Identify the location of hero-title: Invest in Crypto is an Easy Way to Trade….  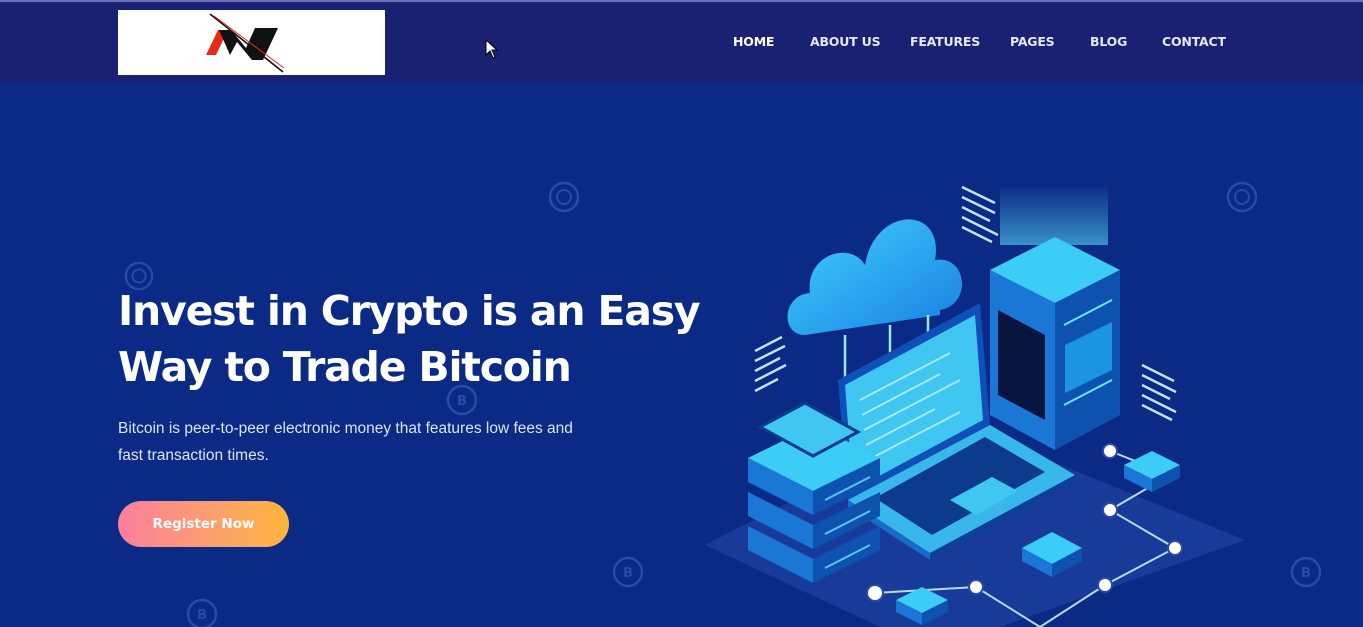
(409, 339).